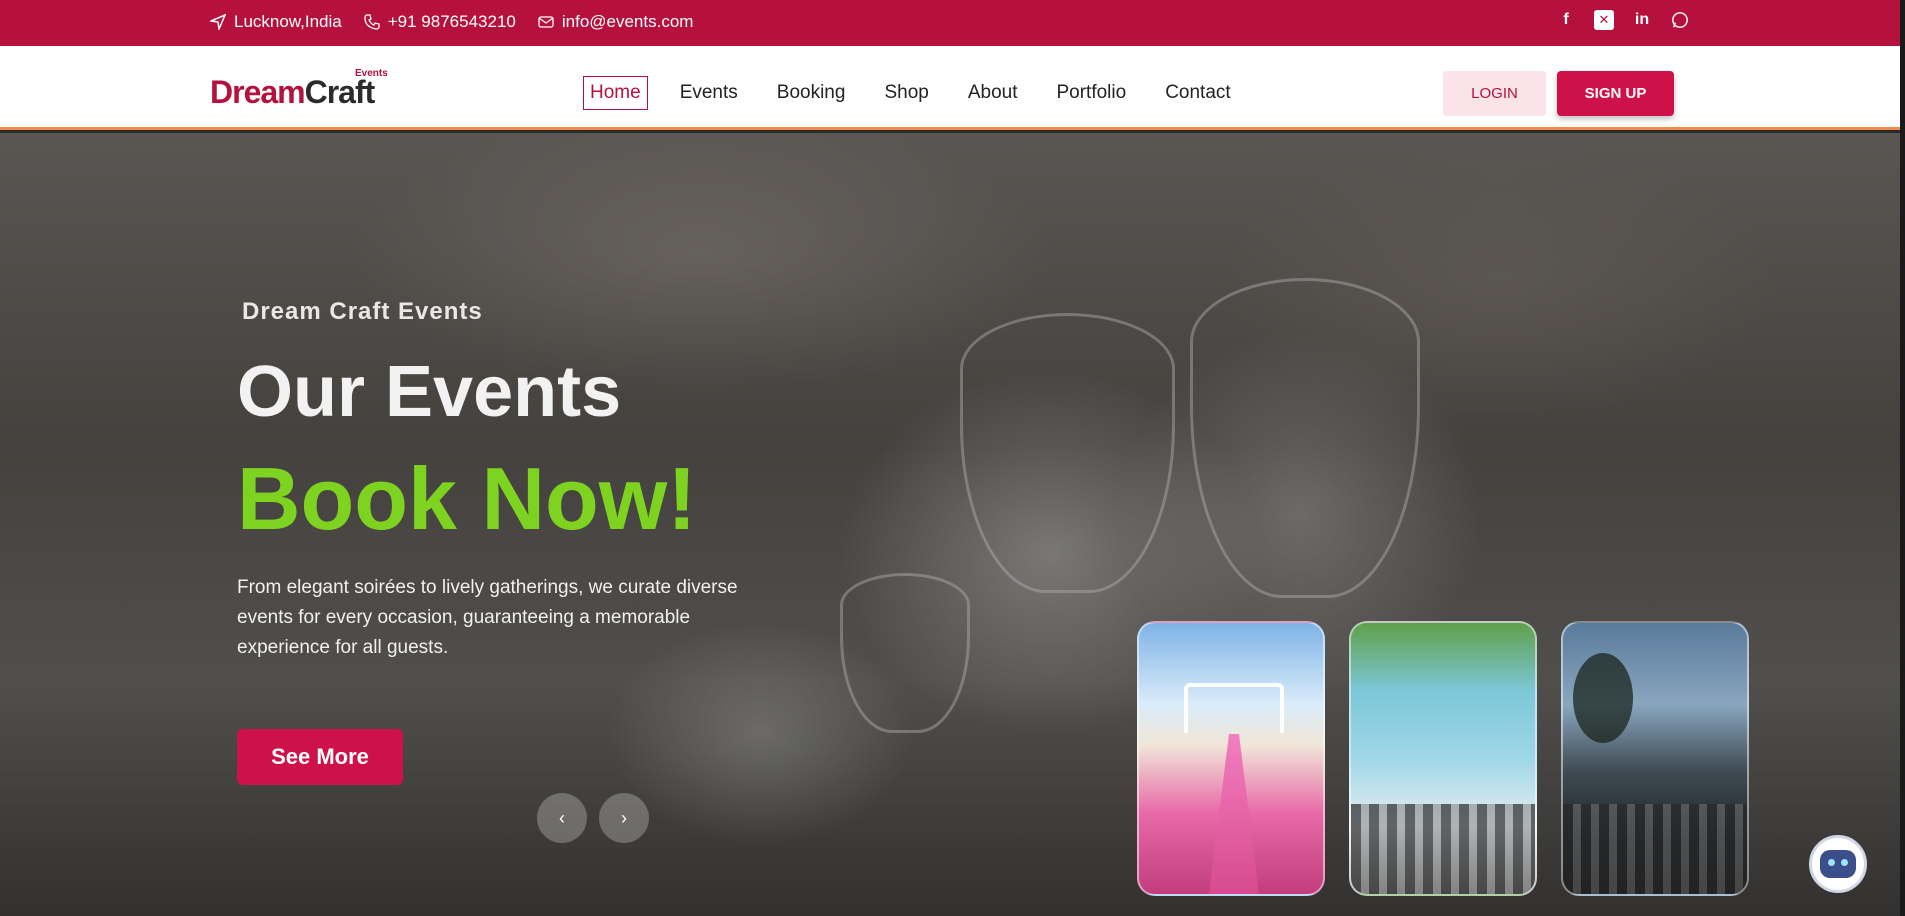  Describe the element at coordinates (467, 498) in the screenshot. I see `hero-highlight: Book Now!` at that location.